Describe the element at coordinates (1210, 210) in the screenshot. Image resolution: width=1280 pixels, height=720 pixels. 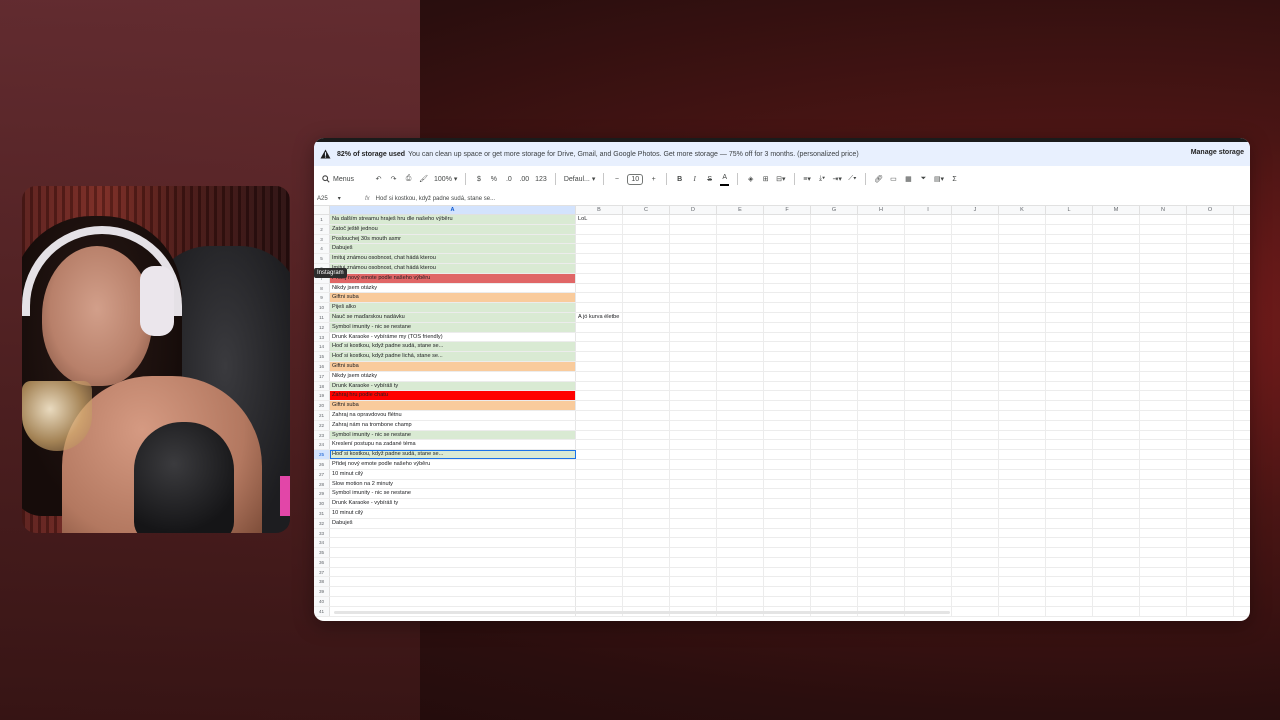
I see `column-header-o: O` at that location.